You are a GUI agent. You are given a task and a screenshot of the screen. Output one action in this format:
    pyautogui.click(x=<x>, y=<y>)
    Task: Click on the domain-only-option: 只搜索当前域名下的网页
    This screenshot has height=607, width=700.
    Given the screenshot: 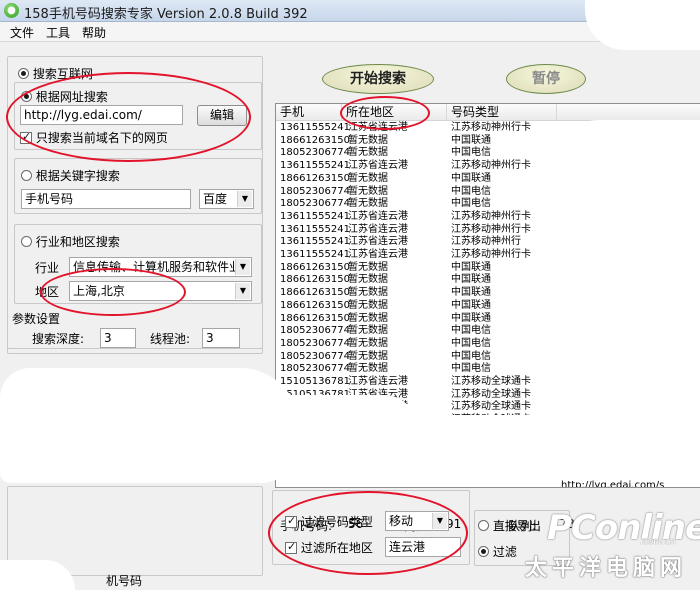 What is the action you would take?
    pyautogui.click(x=94, y=137)
    